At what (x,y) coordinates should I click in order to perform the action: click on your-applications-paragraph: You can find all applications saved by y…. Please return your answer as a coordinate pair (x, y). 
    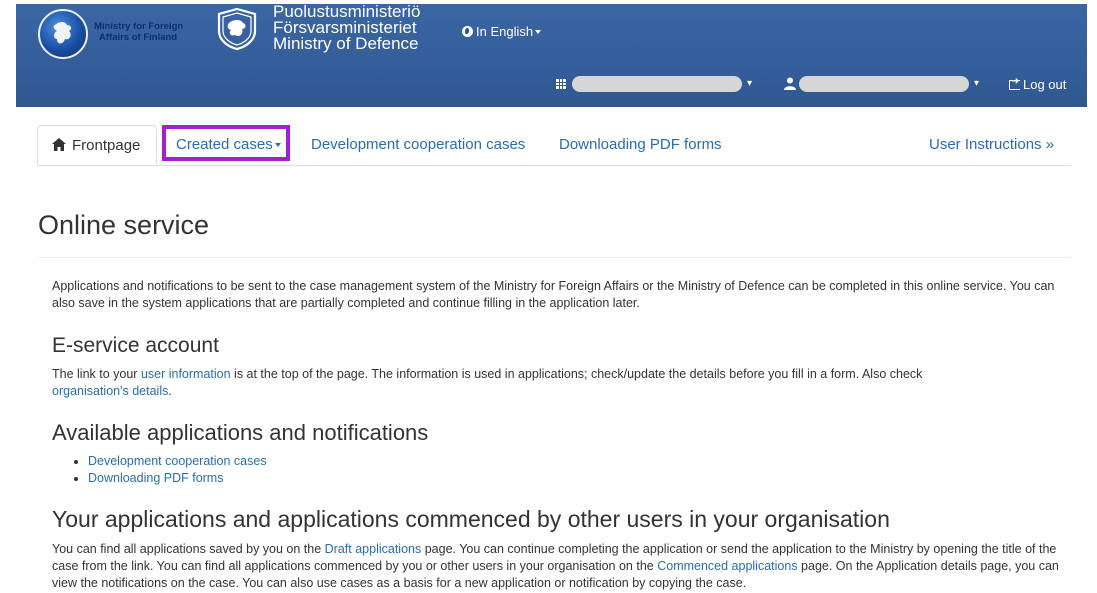
    Looking at the image, I should click on (557, 566).